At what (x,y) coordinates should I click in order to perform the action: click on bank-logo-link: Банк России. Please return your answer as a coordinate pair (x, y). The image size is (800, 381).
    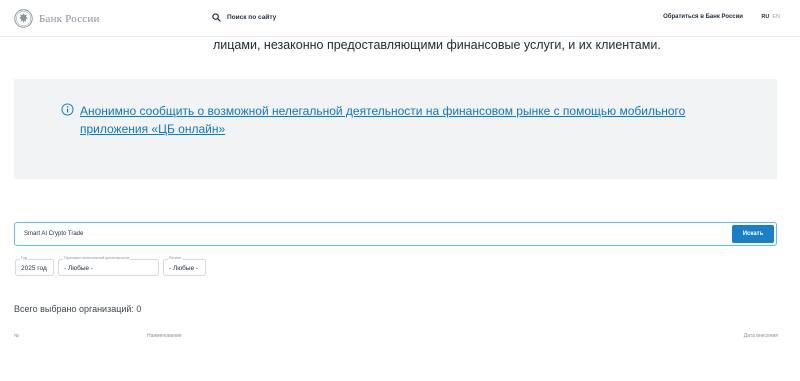
    Looking at the image, I should click on (57, 18).